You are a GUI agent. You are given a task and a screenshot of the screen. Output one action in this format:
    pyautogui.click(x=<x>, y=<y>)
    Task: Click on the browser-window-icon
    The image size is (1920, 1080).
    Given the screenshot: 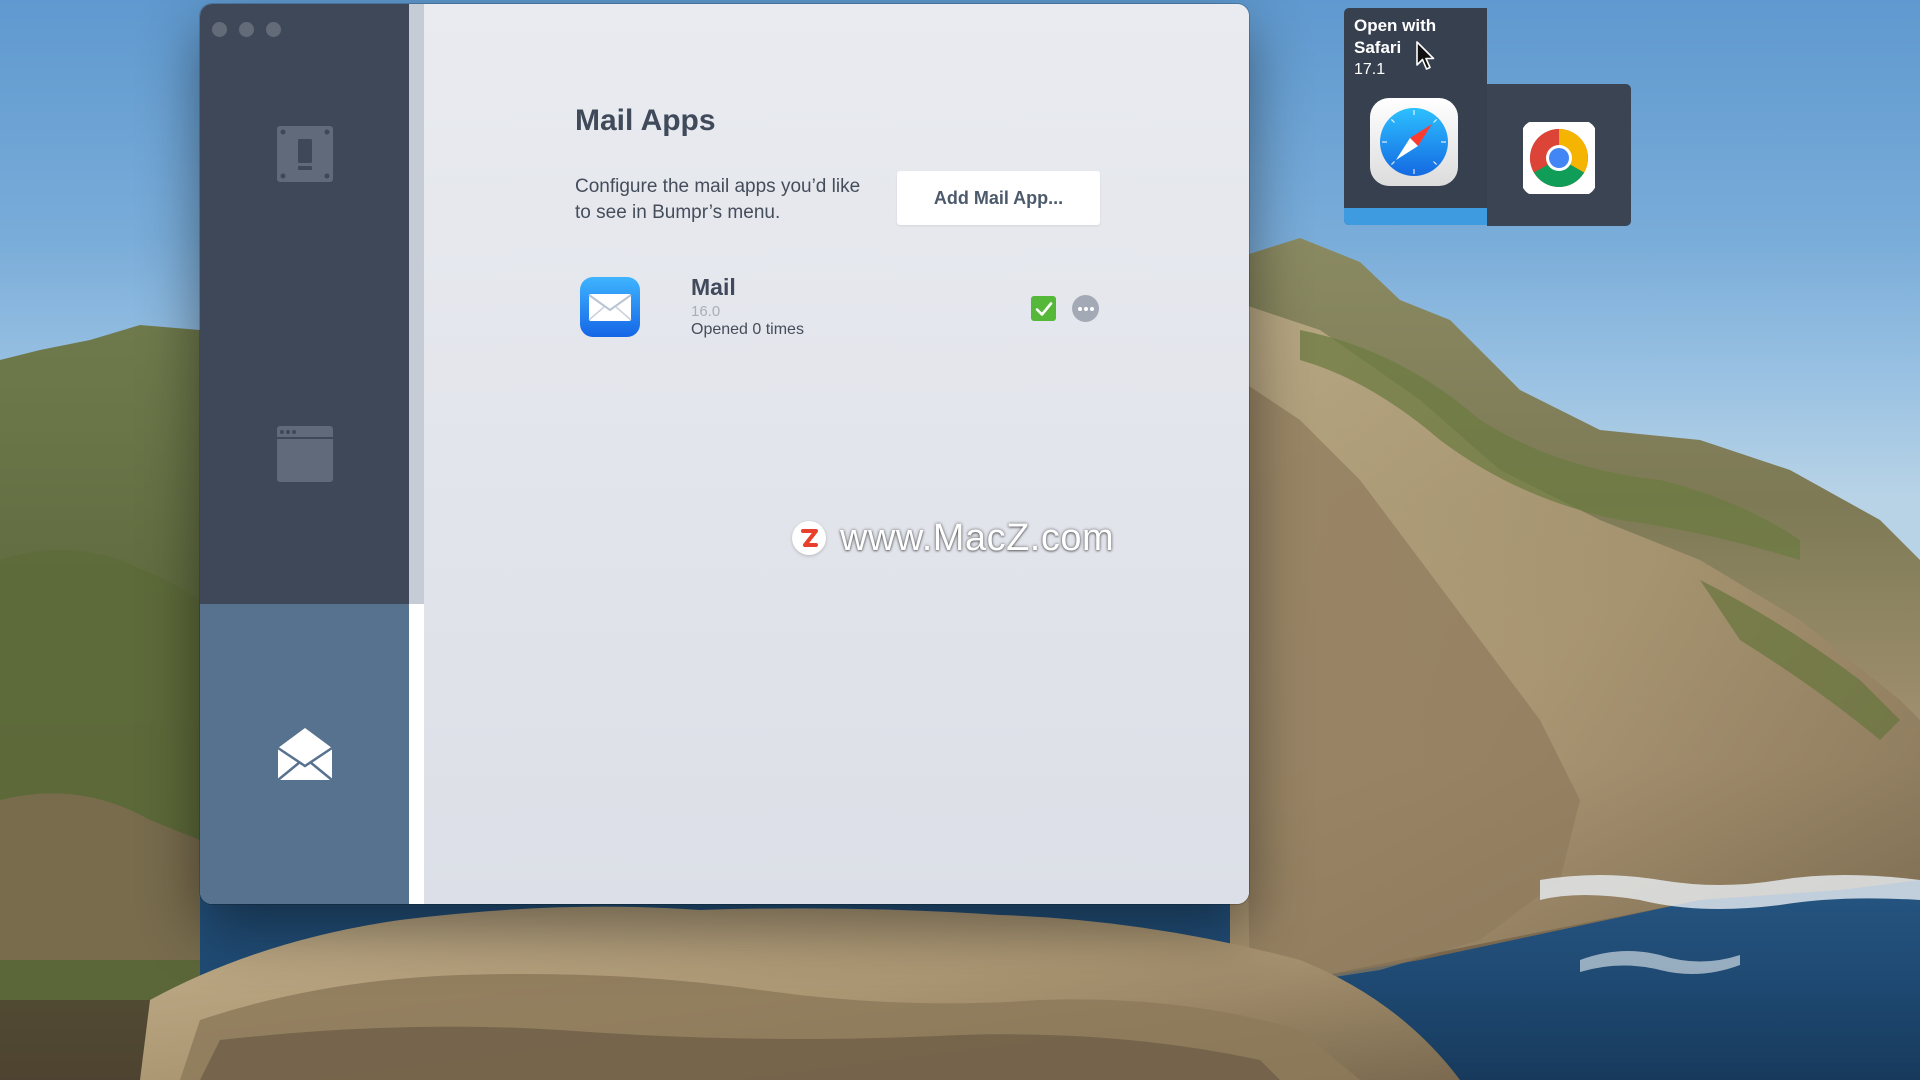 What is the action you would take?
    pyautogui.click(x=304, y=454)
    